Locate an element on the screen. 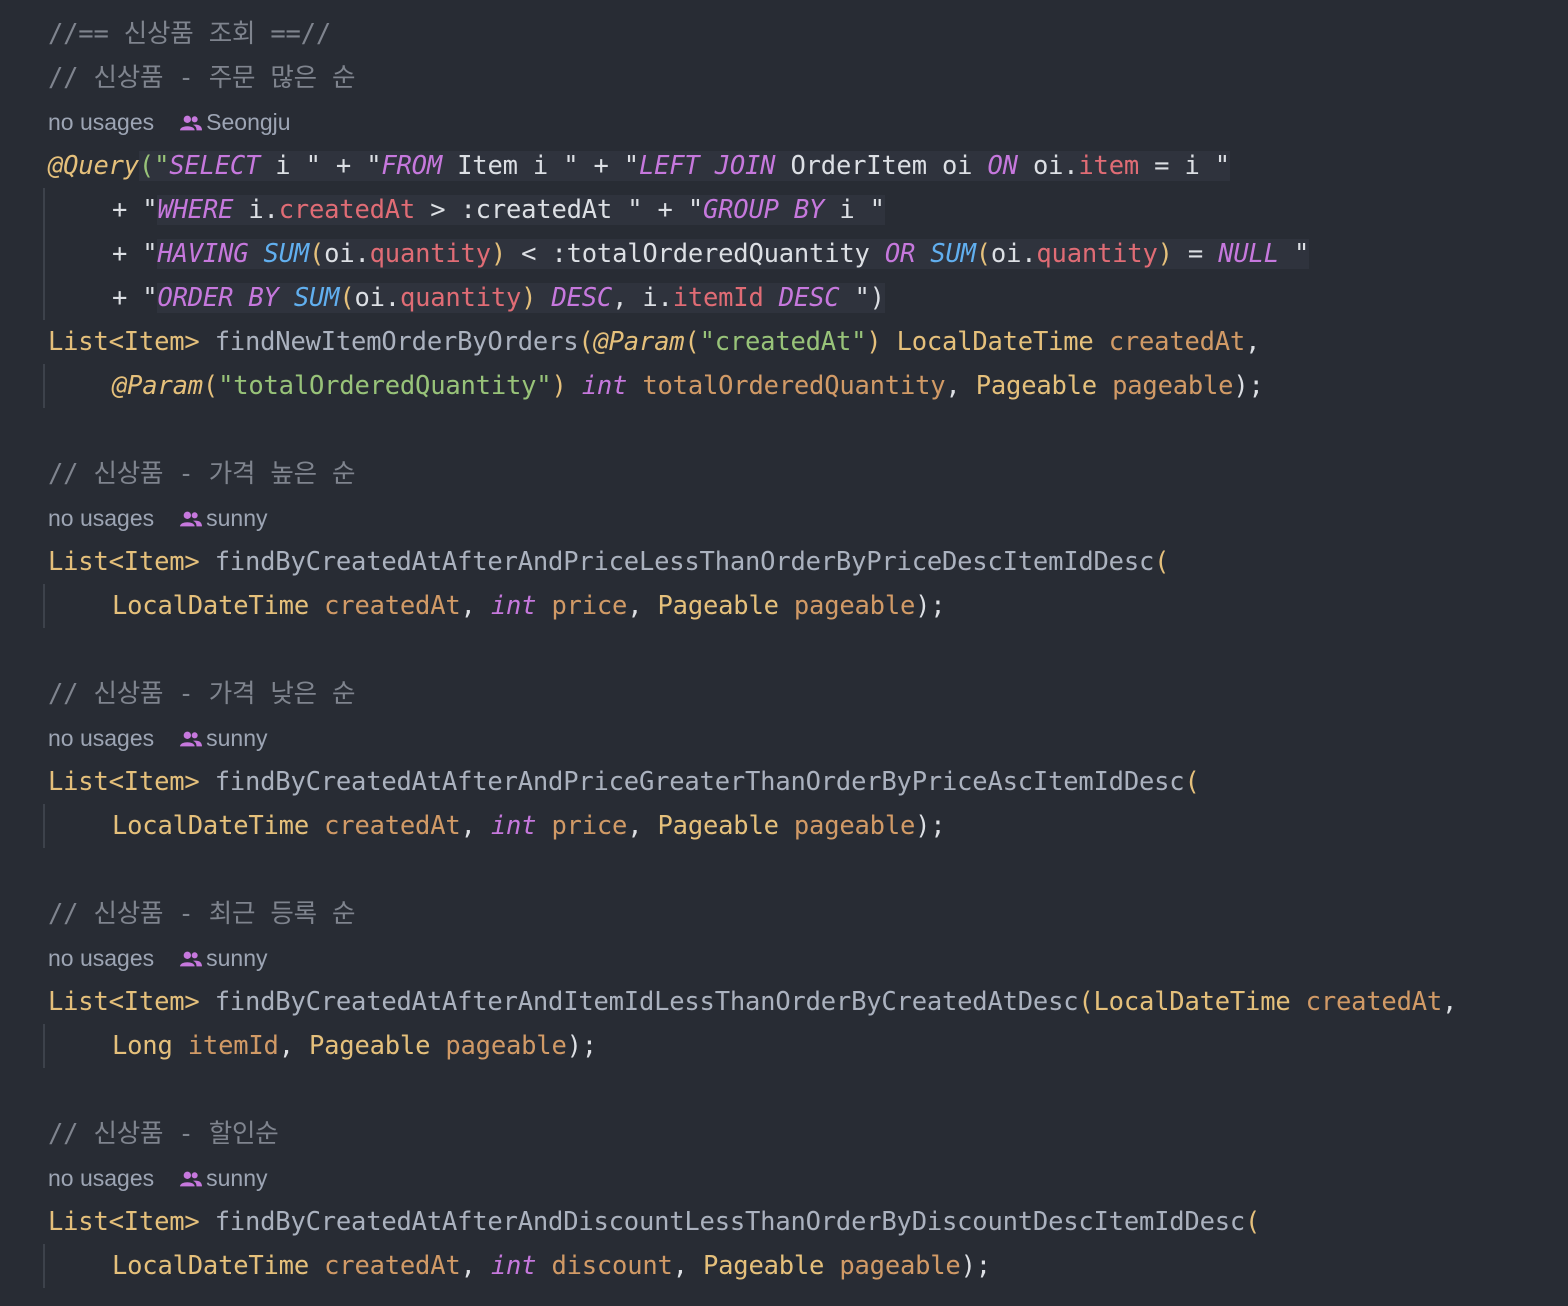 The height and width of the screenshot is (1306, 1568). code-token: OrderItem oi is located at coordinates (881, 166).